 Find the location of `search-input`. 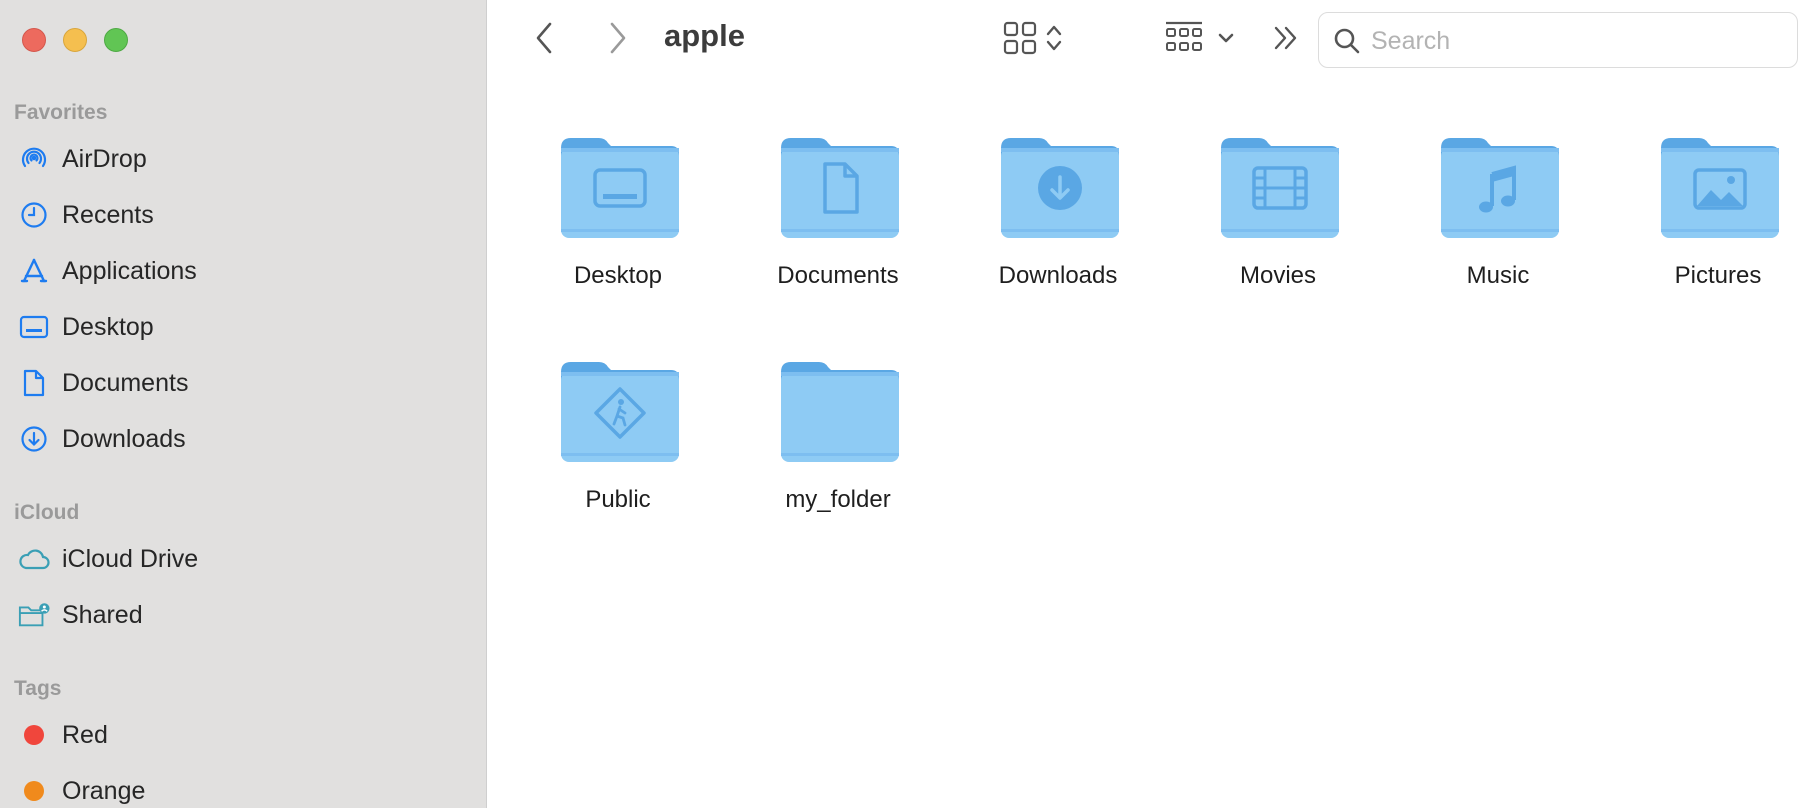

search-input is located at coordinates (1571, 41).